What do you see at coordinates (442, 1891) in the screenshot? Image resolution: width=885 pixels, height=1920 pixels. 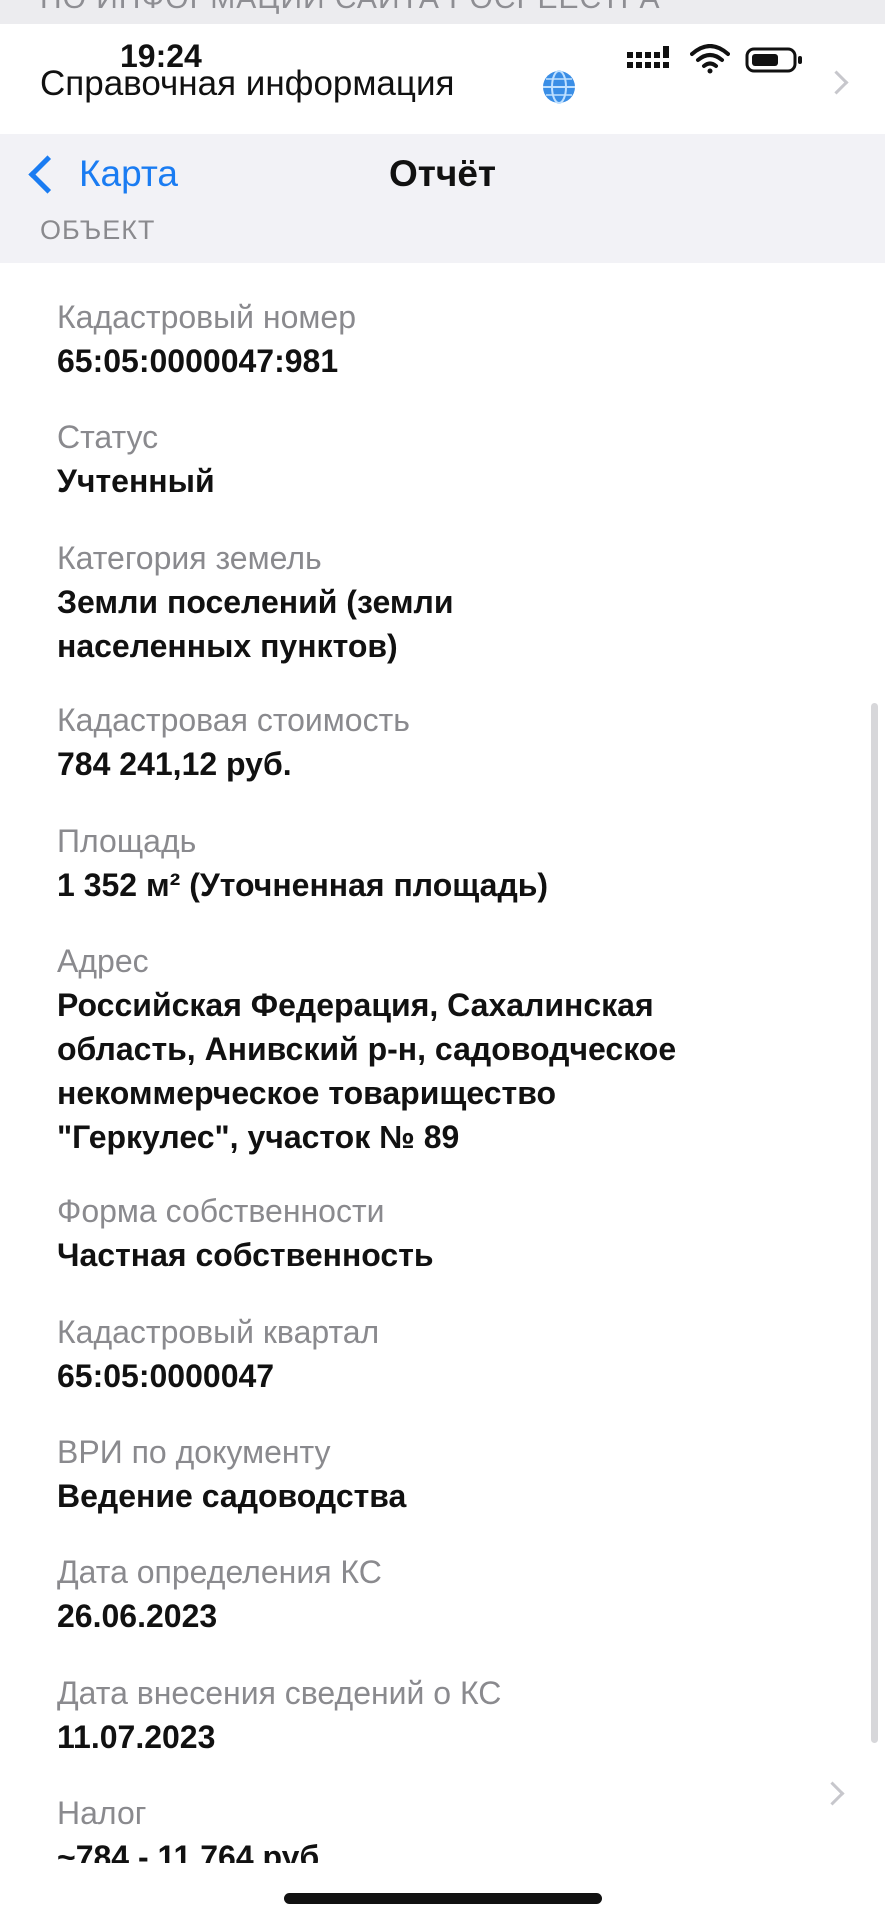 I see `bottom-area` at bounding box center [442, 1891].